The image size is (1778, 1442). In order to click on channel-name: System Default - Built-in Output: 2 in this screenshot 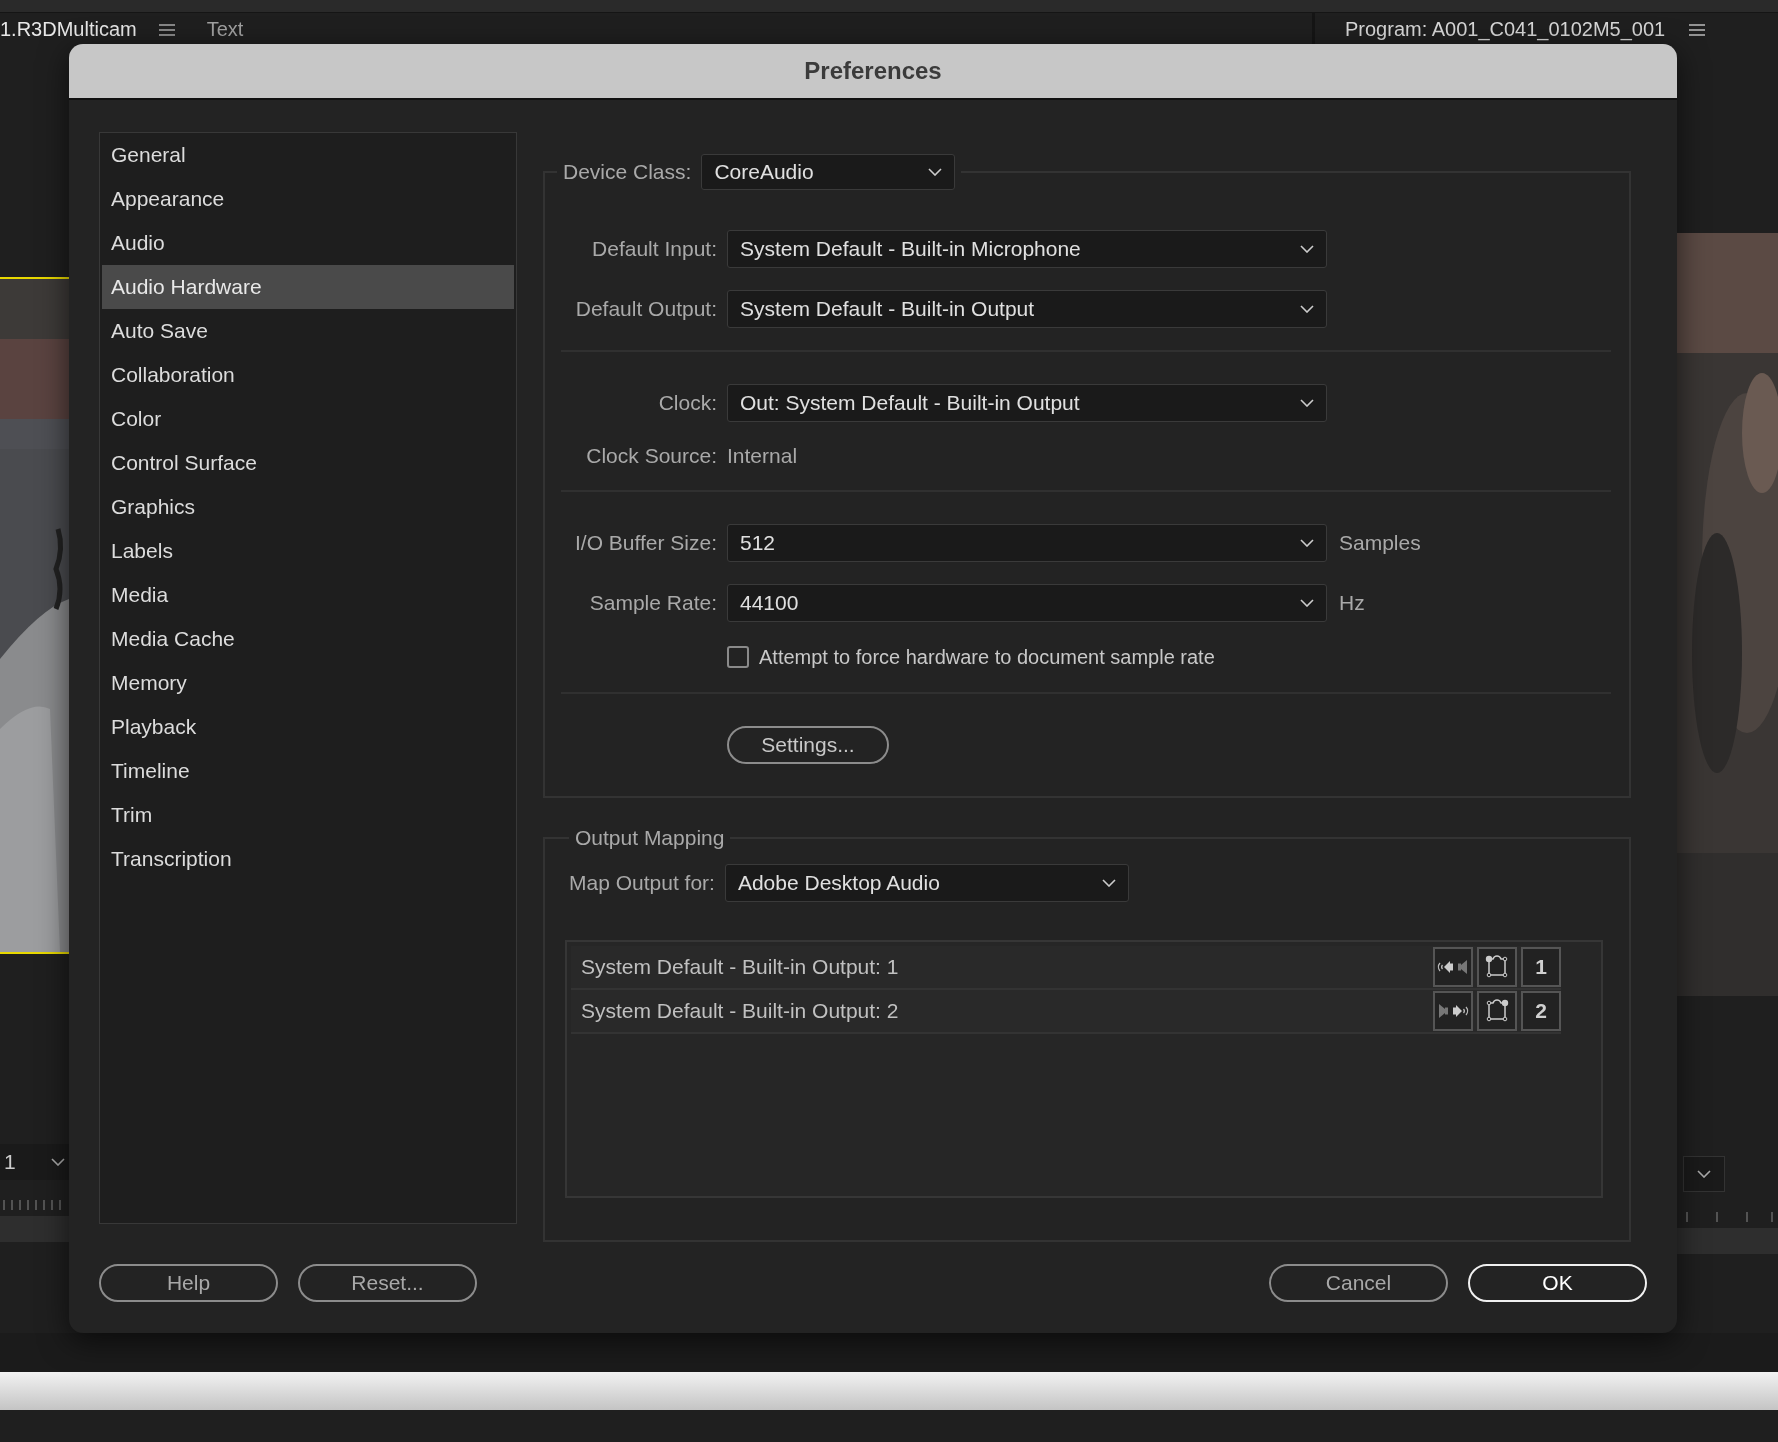, I will do `click(740, 1011)`.